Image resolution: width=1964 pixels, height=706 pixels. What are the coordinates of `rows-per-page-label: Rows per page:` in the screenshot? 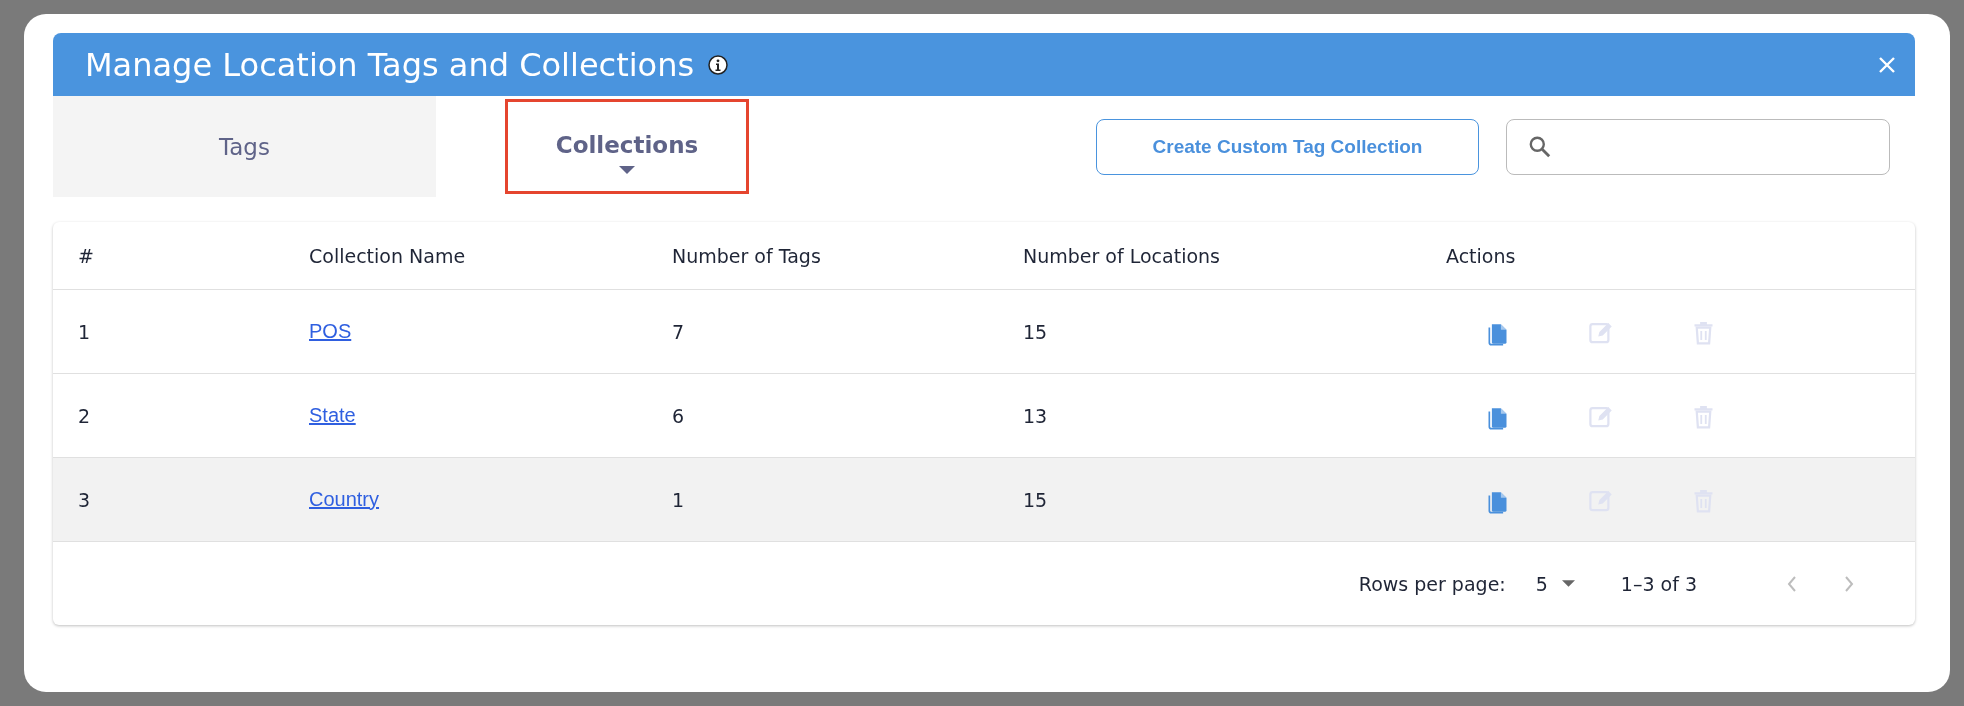 It's located at (1432, 583).